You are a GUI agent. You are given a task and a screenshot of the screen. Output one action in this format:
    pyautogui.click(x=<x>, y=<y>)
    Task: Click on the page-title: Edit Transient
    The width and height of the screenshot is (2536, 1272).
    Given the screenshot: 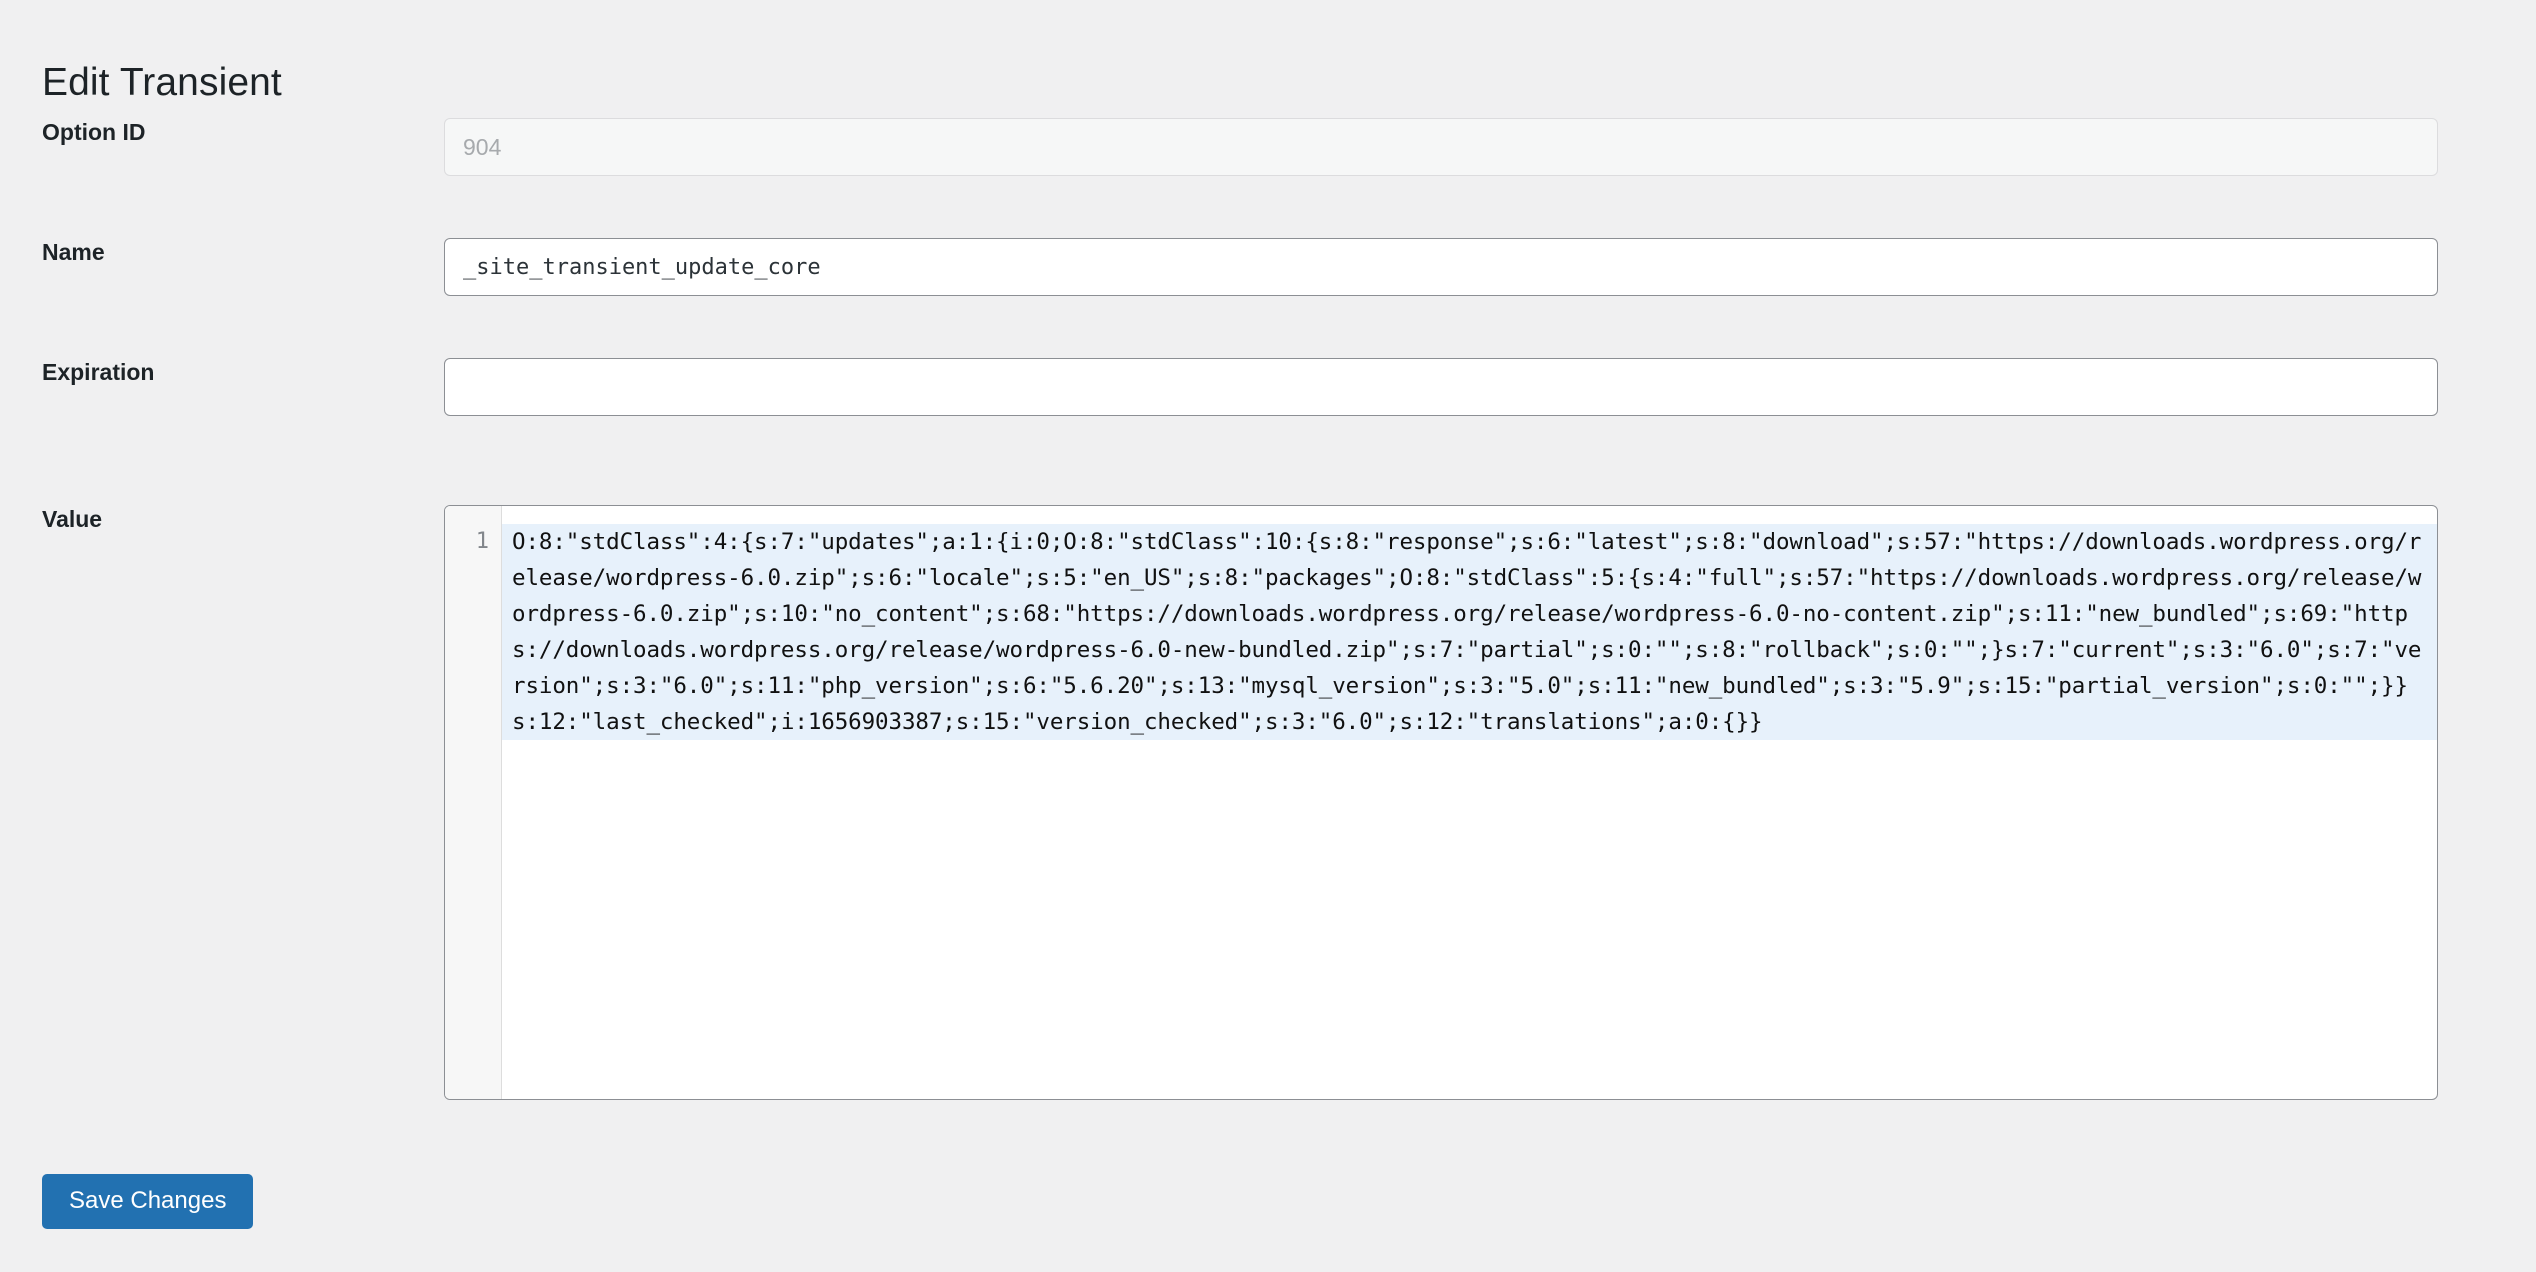 What is the action you would take?
    pyautogui.click(x=162, y=83)
    